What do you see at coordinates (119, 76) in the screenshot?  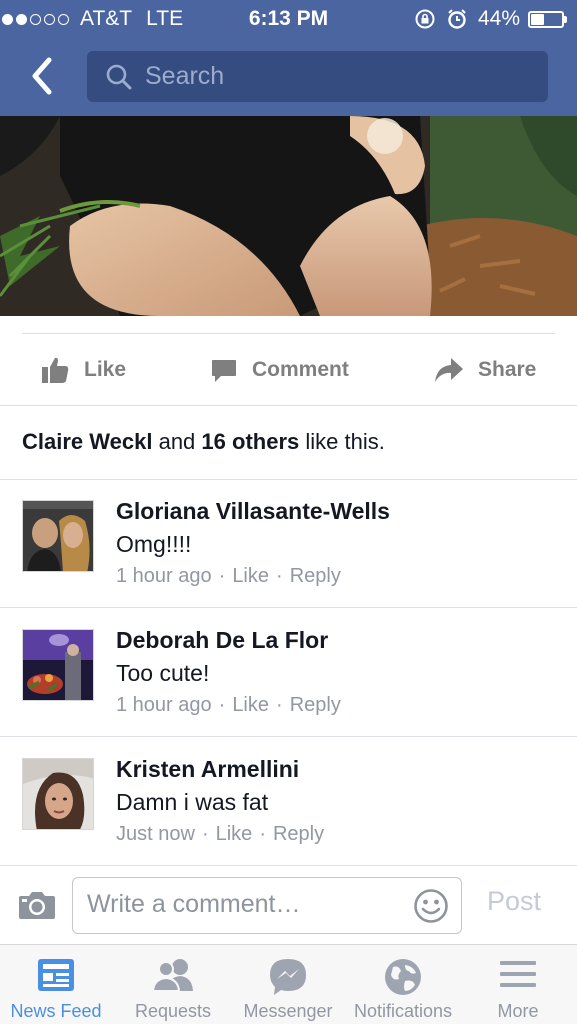 I see `search-icon` at bounding box center [119, 76].